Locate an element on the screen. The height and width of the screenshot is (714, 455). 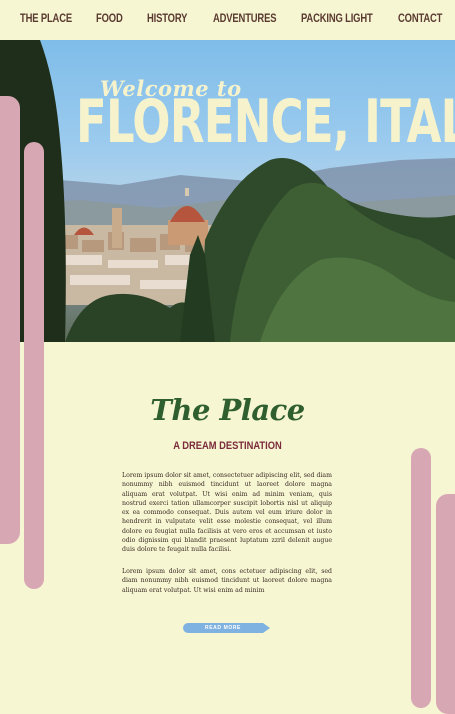
decorative-pill-right-inner is located at coordinates (421, 578).